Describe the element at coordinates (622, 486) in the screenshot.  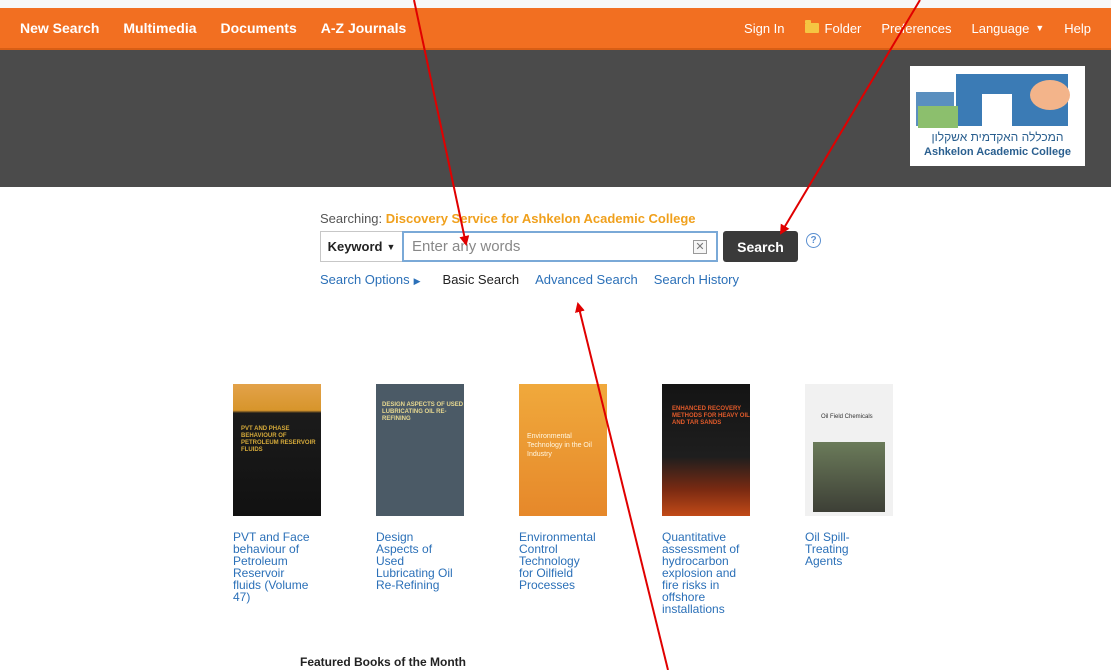
I see `annotation-arrow-to-advanced-search` at that location.